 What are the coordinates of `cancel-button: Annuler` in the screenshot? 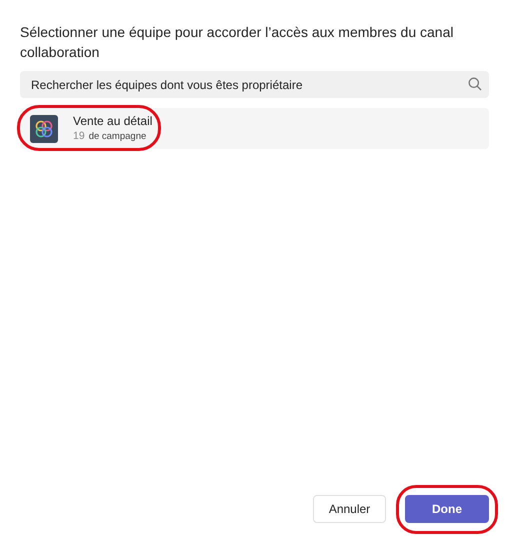 It's located at (349, 509).